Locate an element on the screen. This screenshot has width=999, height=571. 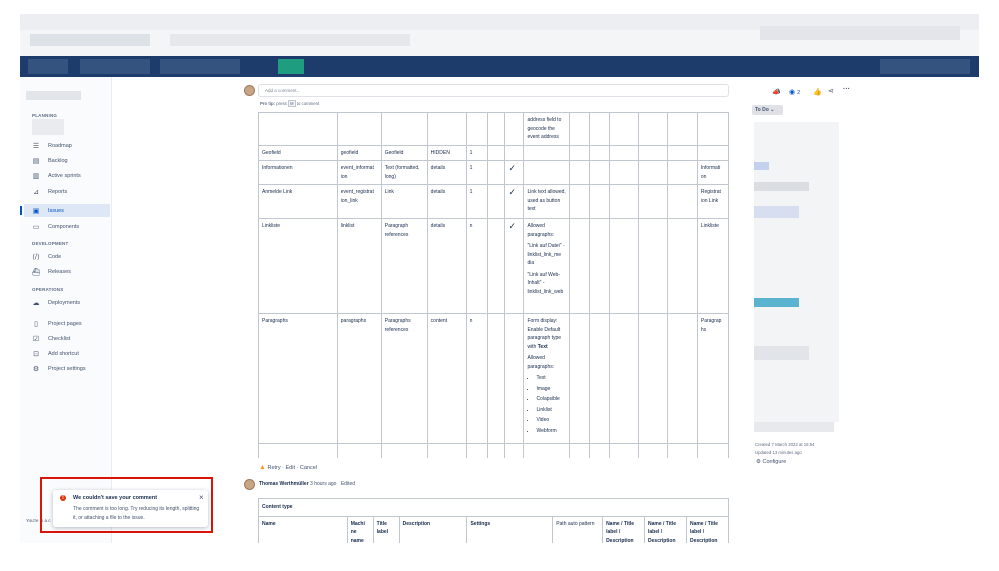
sidebar-item-releases: ⛴ Releases is located at coordinates (67, 271).